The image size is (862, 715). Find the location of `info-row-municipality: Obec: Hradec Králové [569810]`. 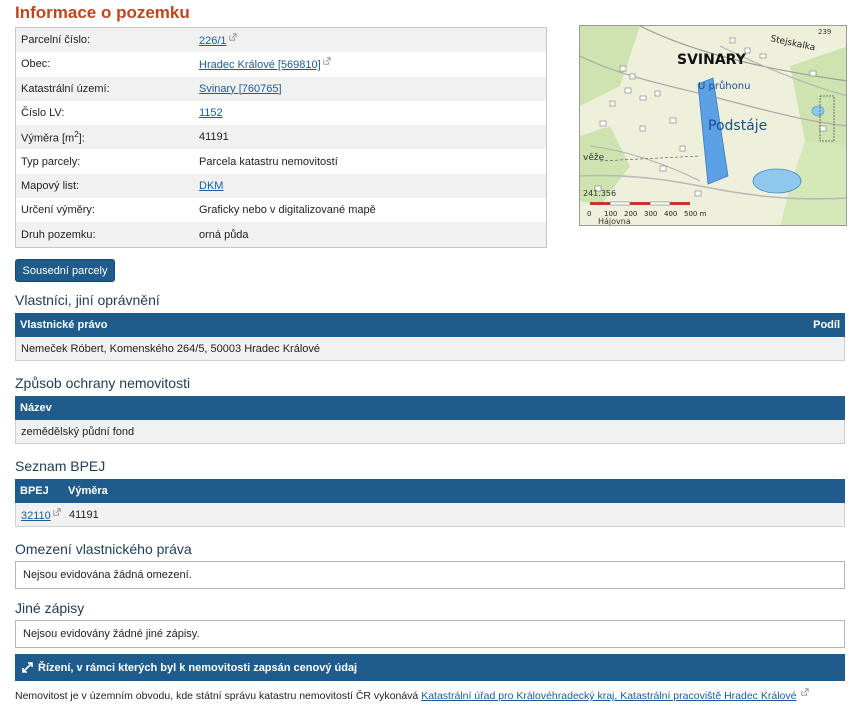

info-row-municipality: Obec: Hradec Králové [569810] is located at coordinates (281, 64).